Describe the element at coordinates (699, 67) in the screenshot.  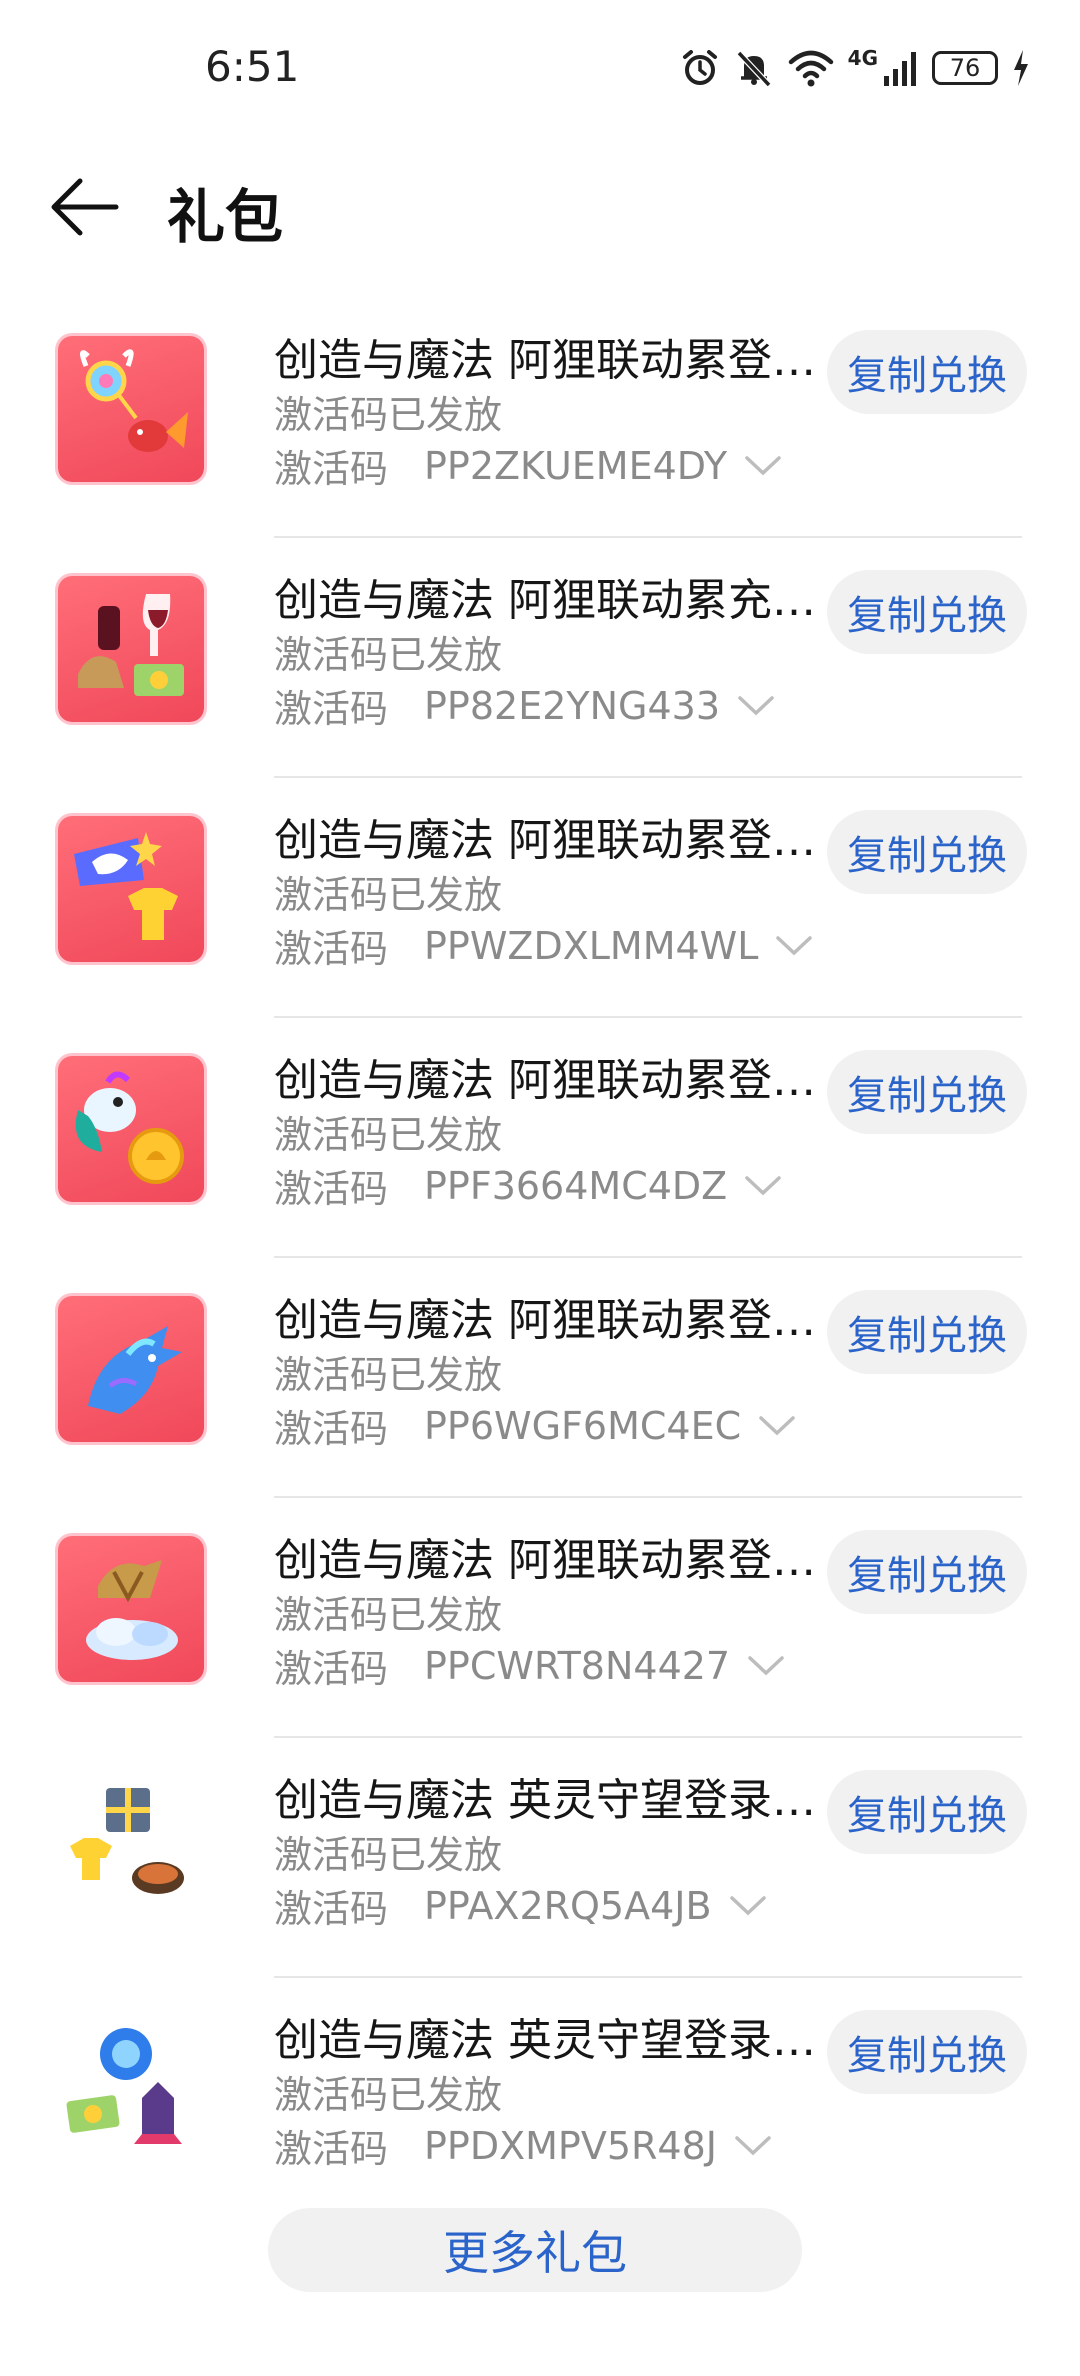
I see `alarm-icon` at that location.